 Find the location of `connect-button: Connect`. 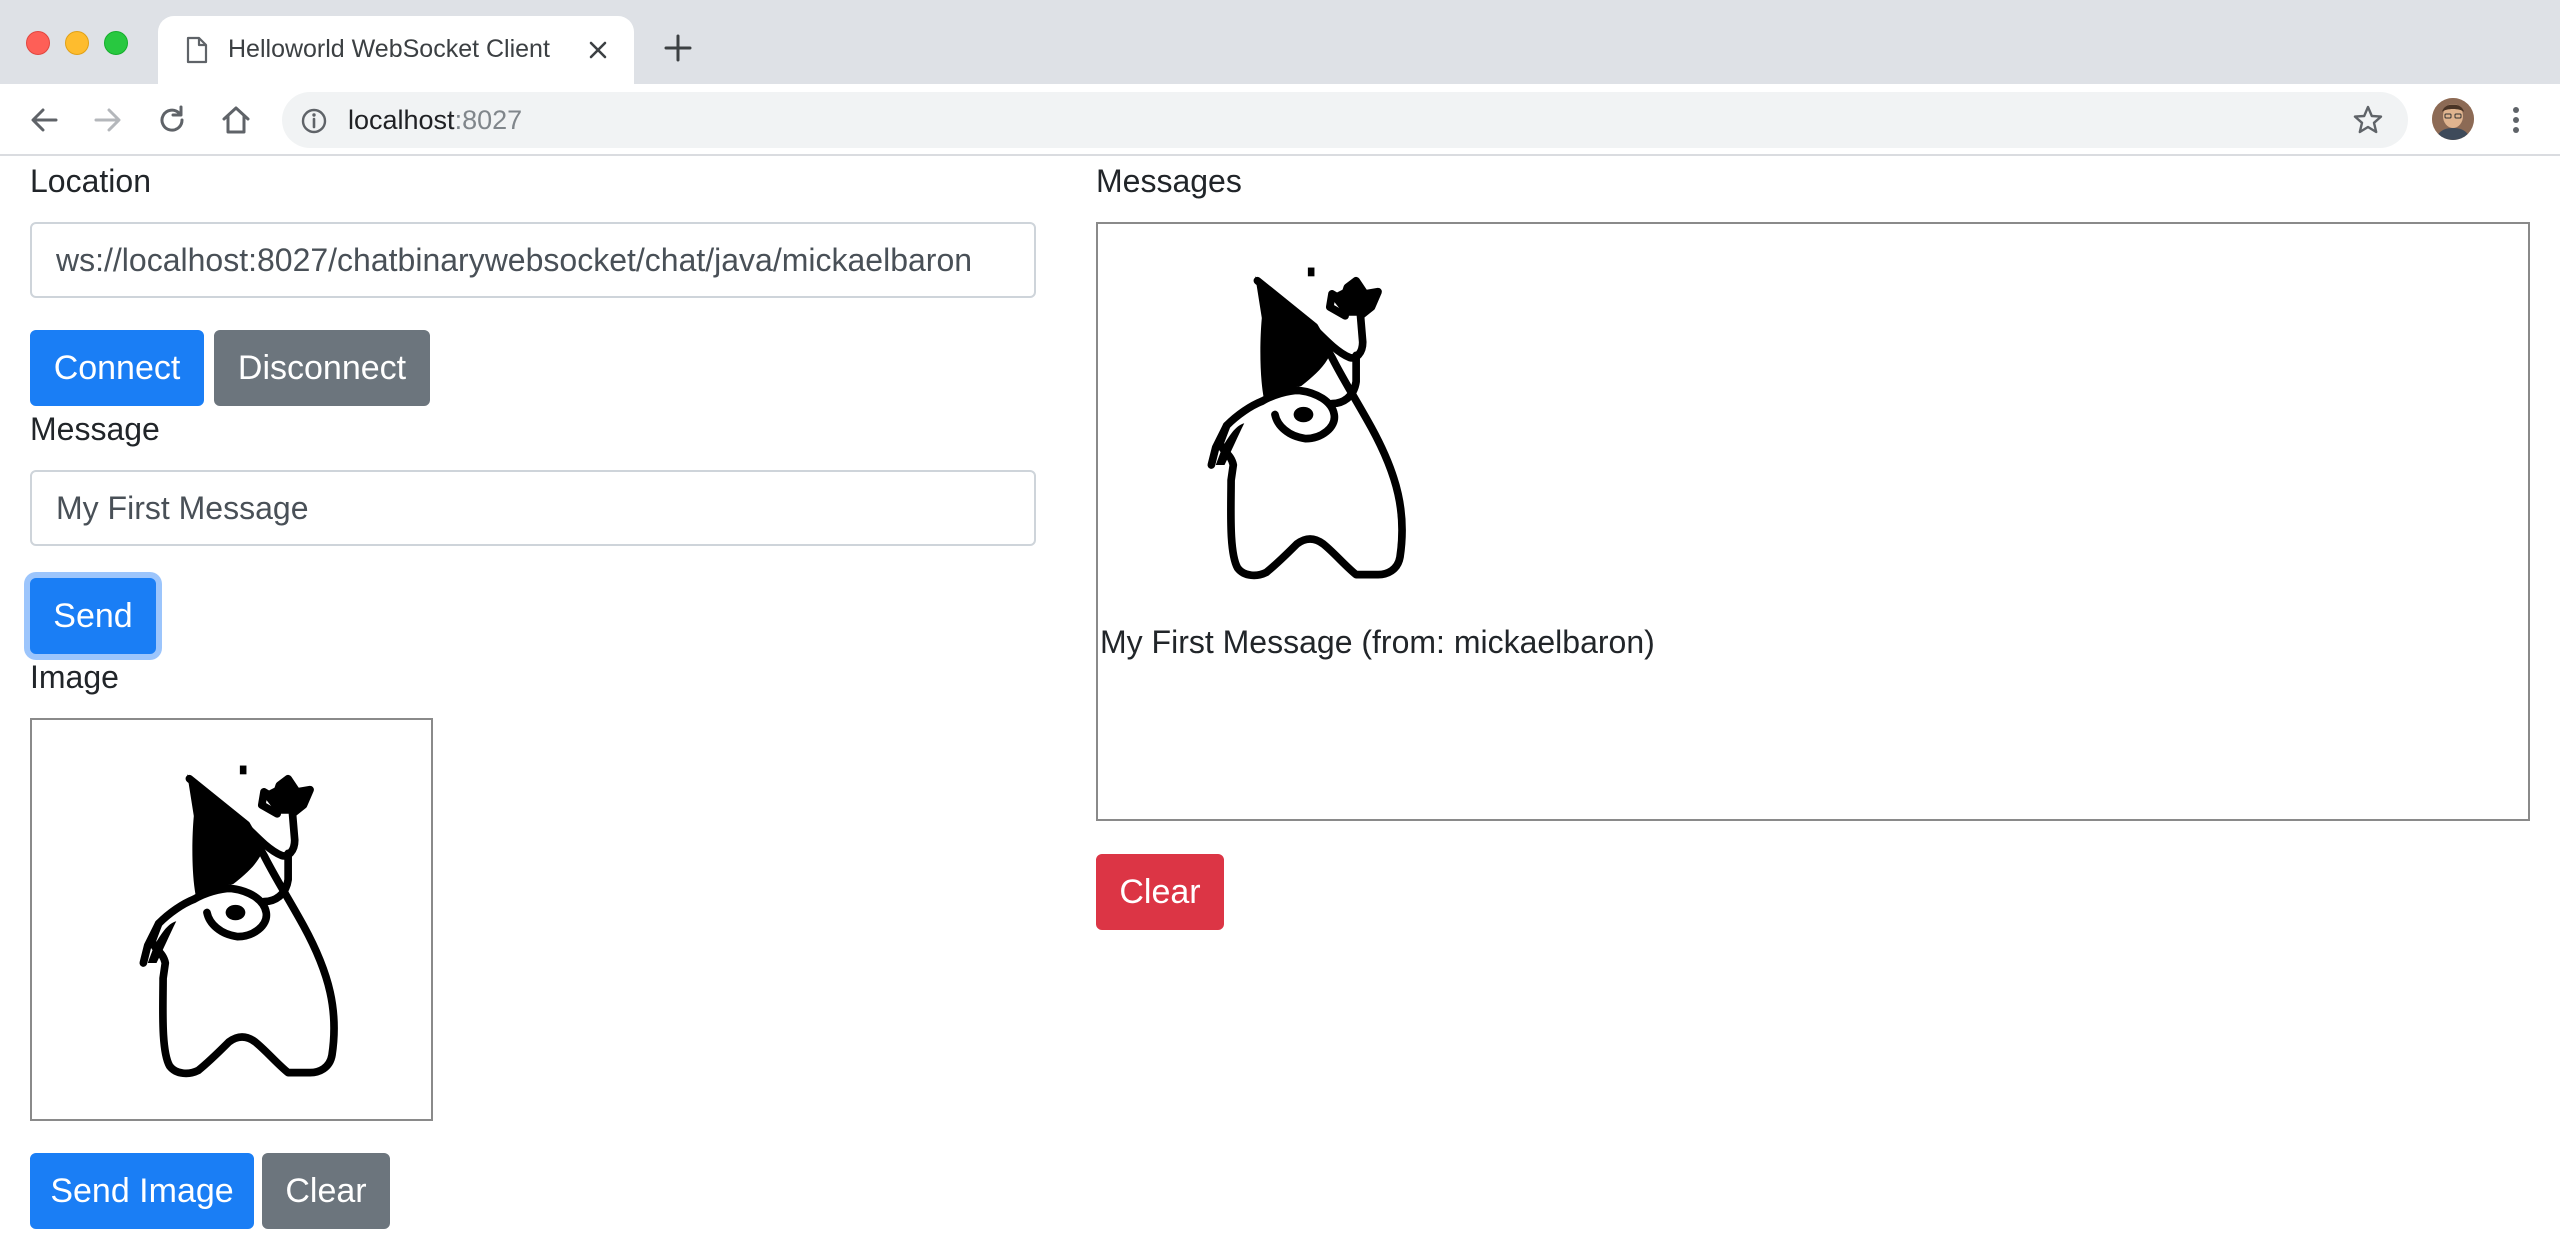

connect-button: Connect is located at coordinates (117, 368).